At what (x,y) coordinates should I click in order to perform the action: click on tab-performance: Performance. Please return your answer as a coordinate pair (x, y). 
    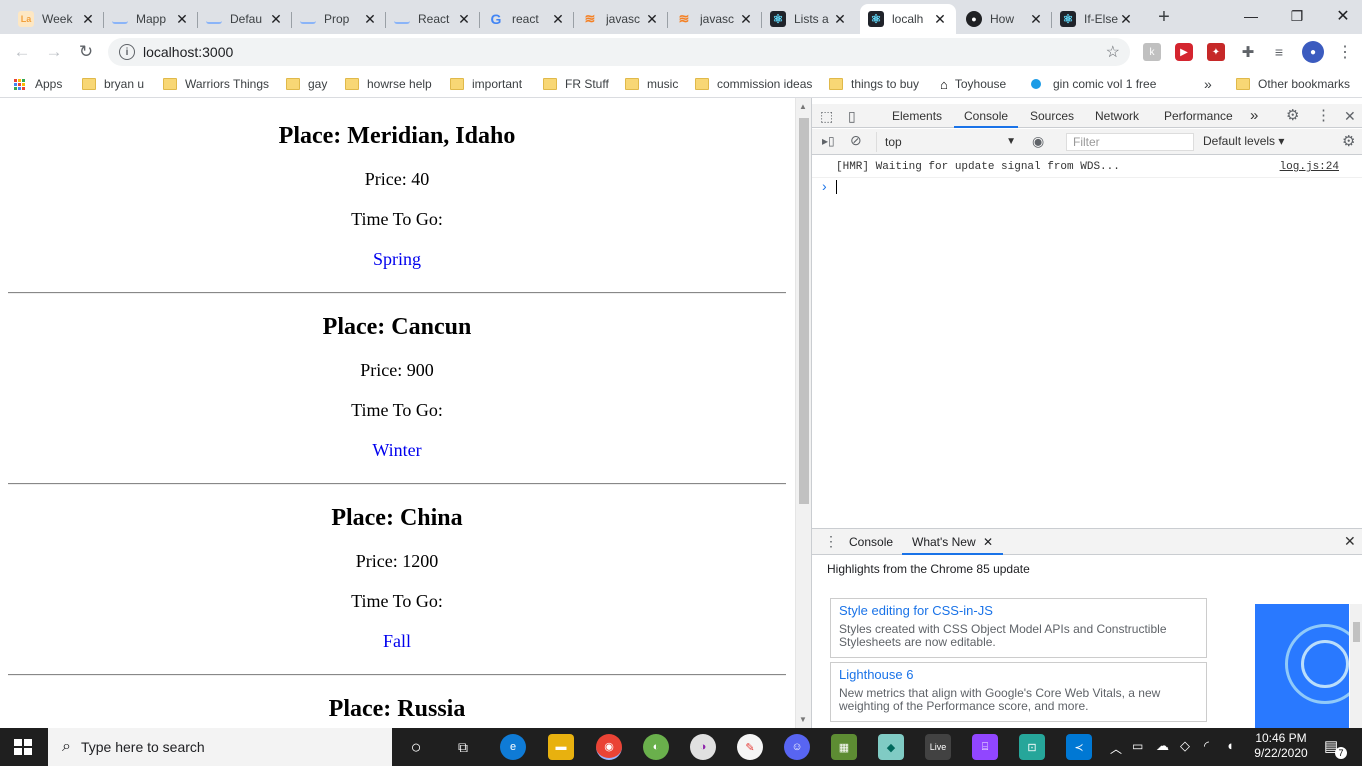
    Looking at the image, I should click on (1198, 116).